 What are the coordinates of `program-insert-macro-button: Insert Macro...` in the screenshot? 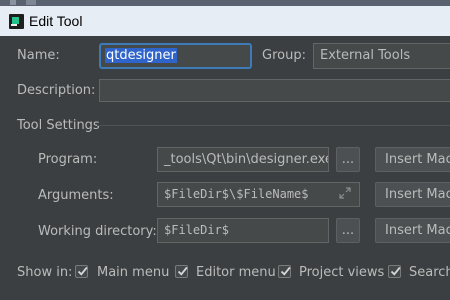 It's located at (412, 159).